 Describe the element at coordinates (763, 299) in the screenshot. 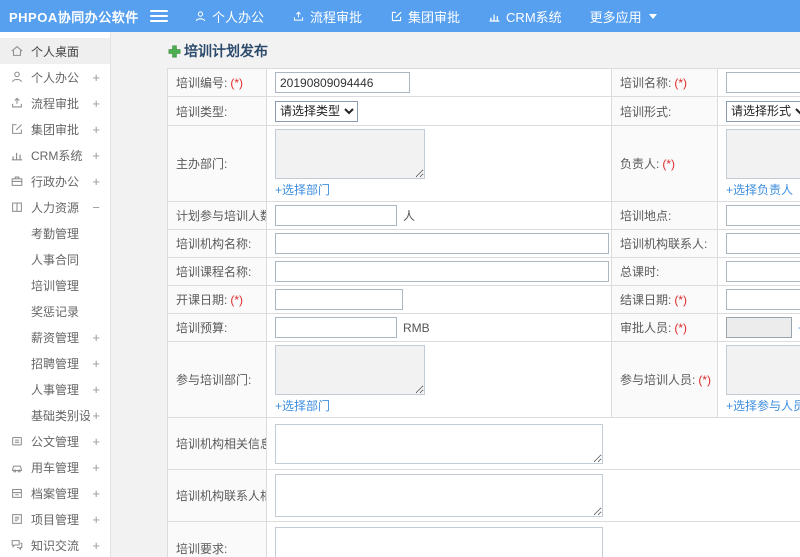

I see `end-date-input` at that location.